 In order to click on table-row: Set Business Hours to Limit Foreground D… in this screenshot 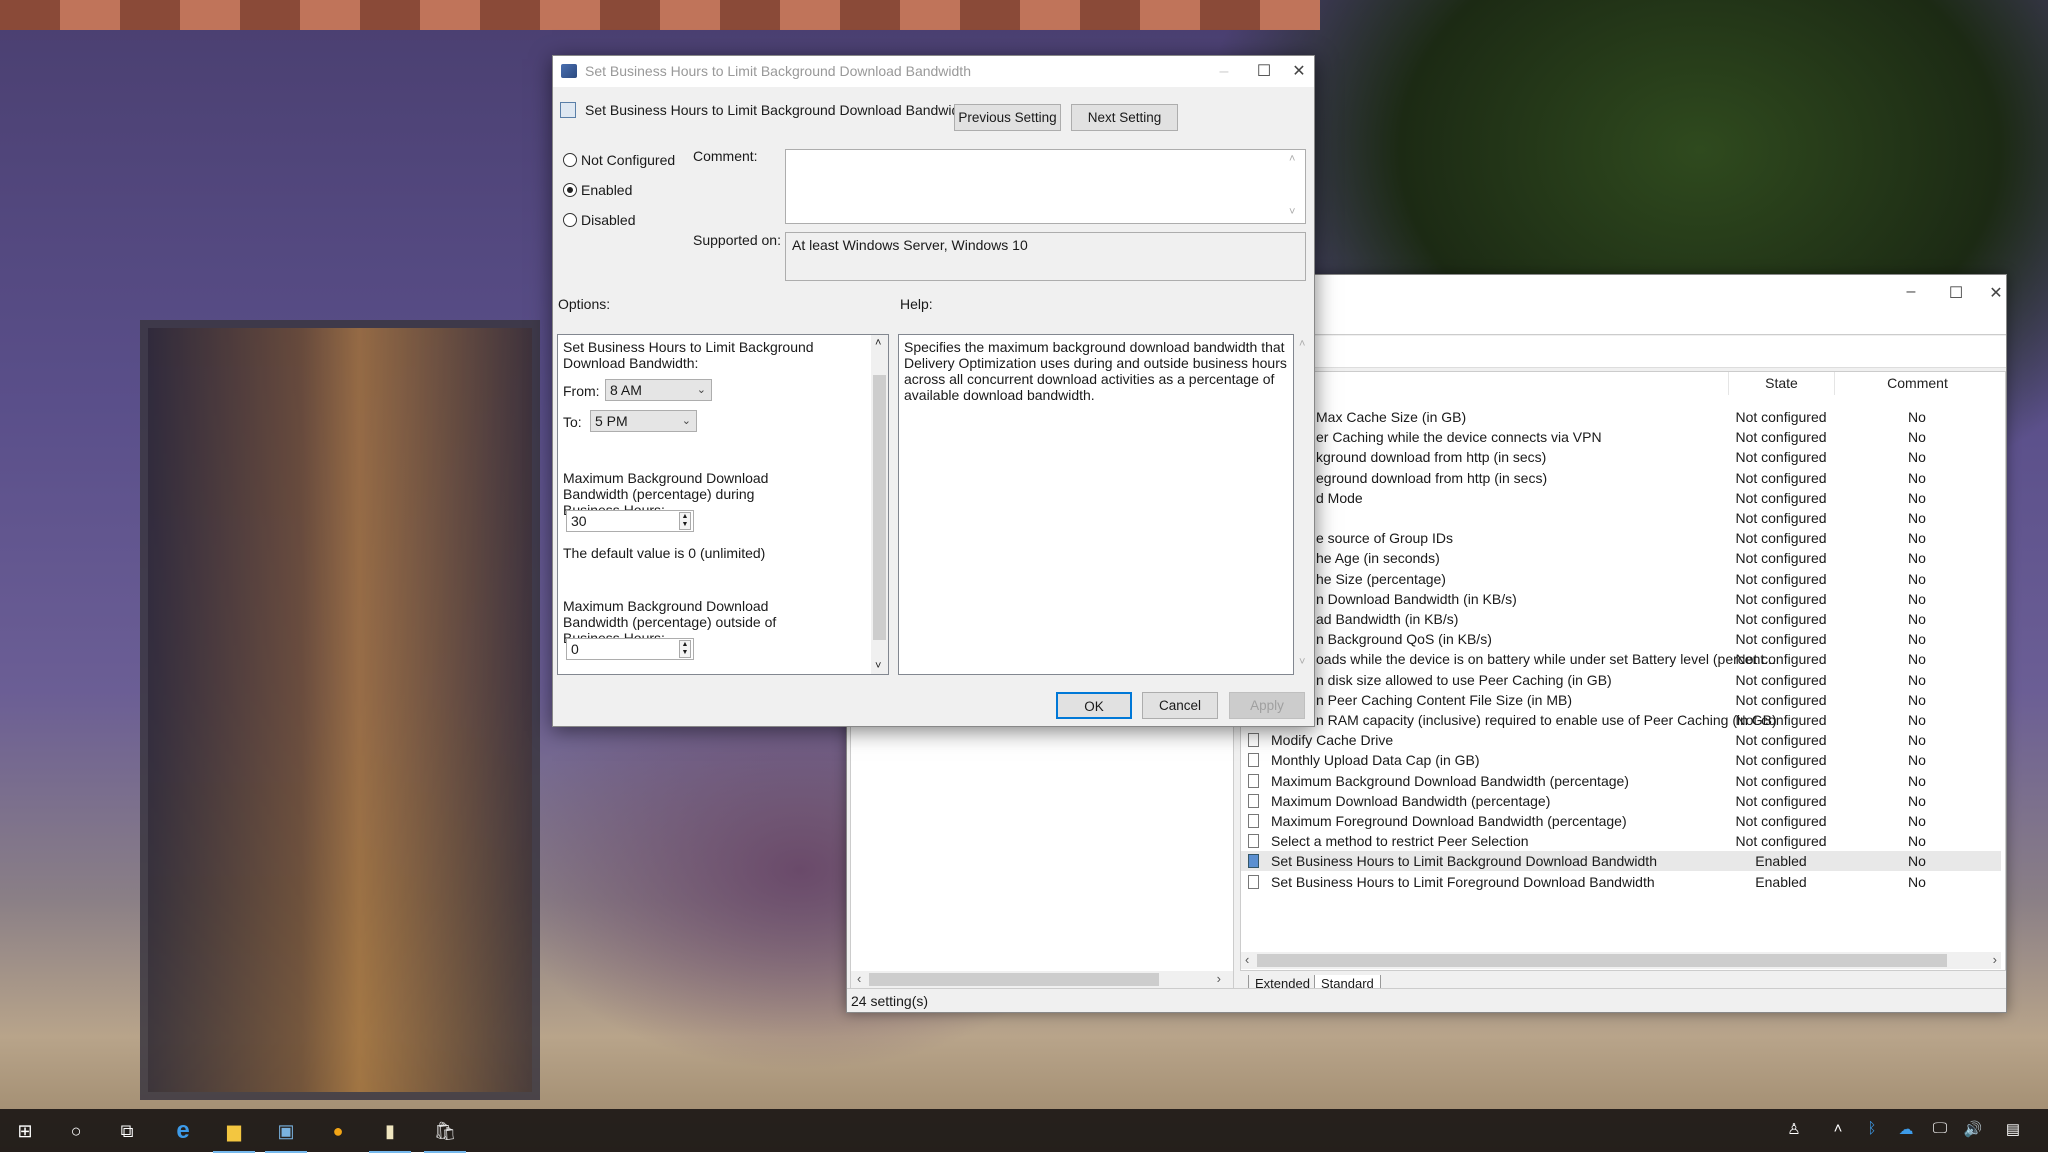, I will do `click(1621, 882)`.